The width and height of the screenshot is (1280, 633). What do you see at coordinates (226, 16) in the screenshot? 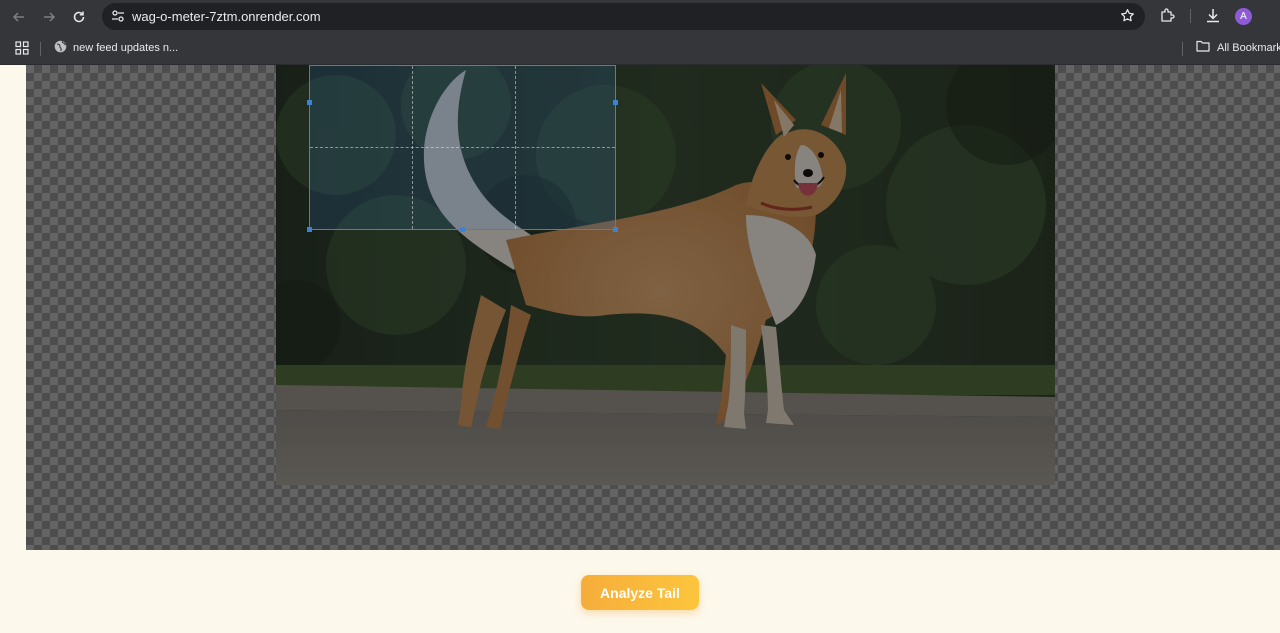
I see `url-text: wag-o-meter-7ztm.onrender.com` at bounding box center [226, 16].